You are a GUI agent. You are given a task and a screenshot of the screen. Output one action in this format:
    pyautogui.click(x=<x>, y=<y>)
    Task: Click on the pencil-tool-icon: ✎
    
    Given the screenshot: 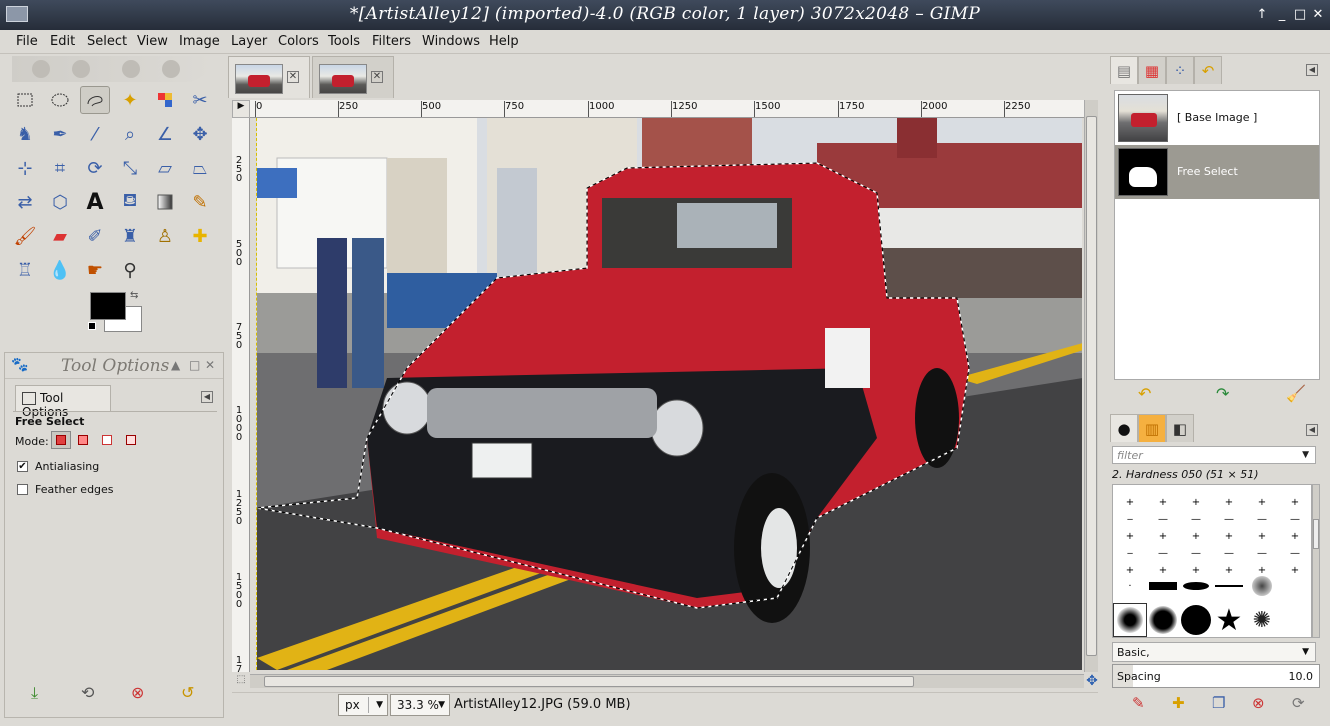 What is the action you would take?
    pyautogui.click(x=200, y=202)
    